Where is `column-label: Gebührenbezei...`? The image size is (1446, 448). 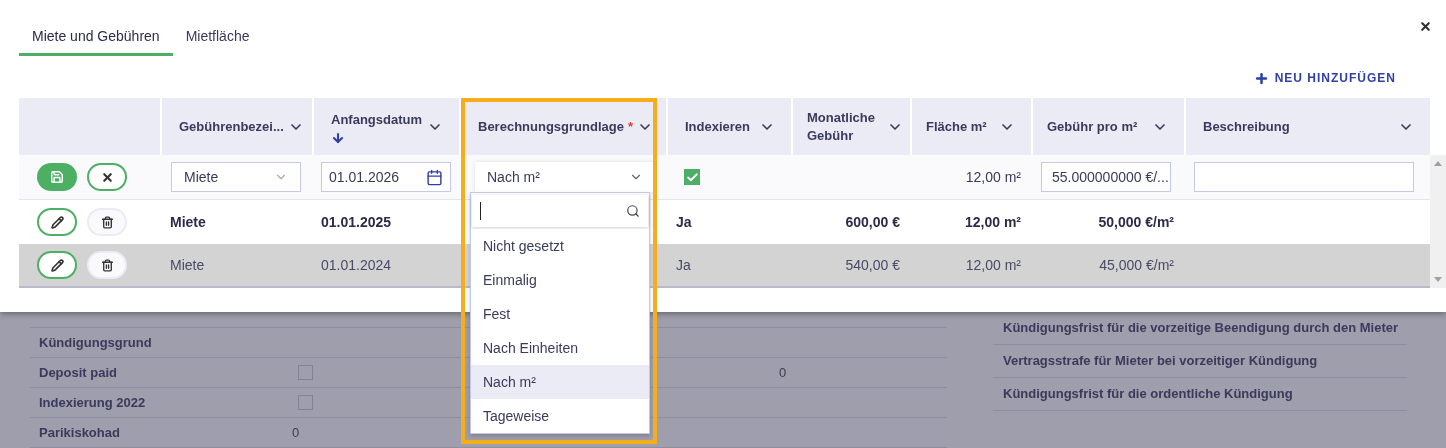 column-label: Gebührenbezei... is located at coordinates (231, 126).